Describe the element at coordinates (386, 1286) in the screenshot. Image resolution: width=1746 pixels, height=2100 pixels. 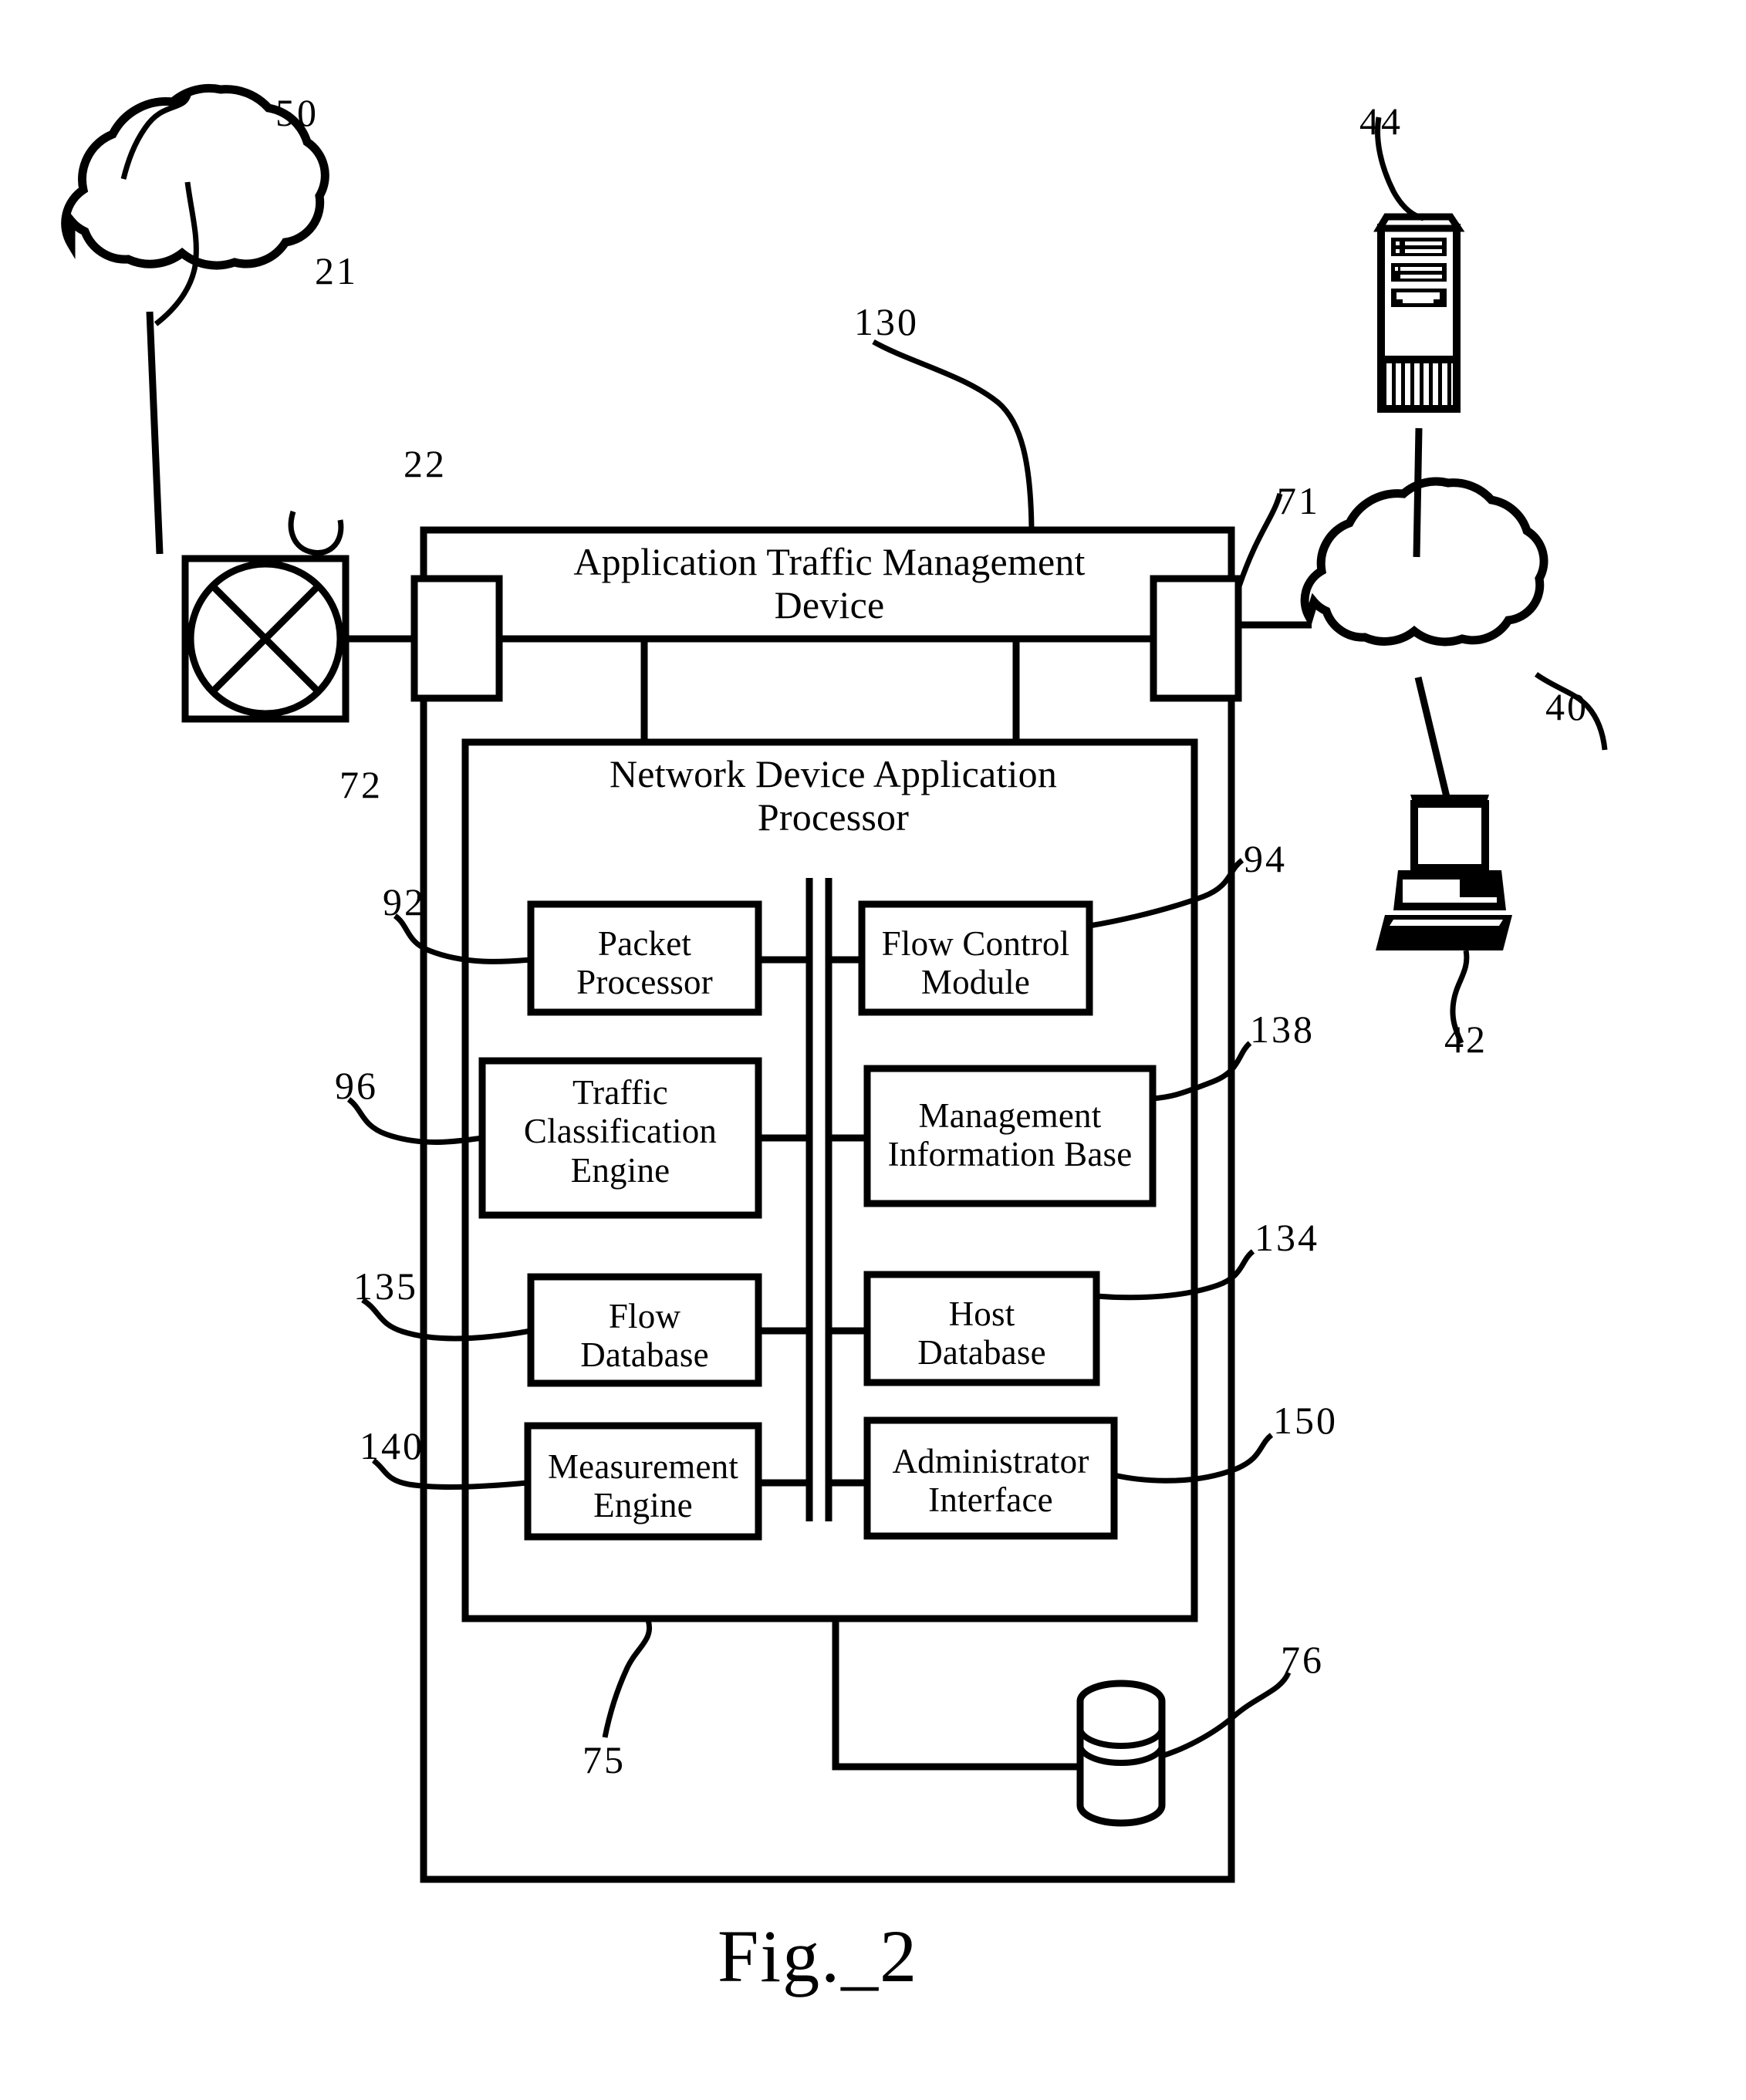
I see `ref-numeral-135: 135` at that location.